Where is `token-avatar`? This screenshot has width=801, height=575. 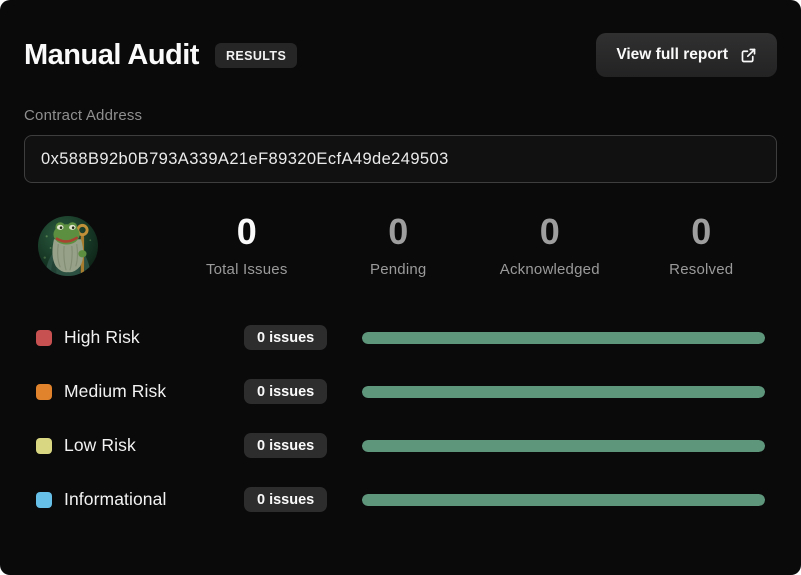 token-avatar is located at coordinates (68, 246).